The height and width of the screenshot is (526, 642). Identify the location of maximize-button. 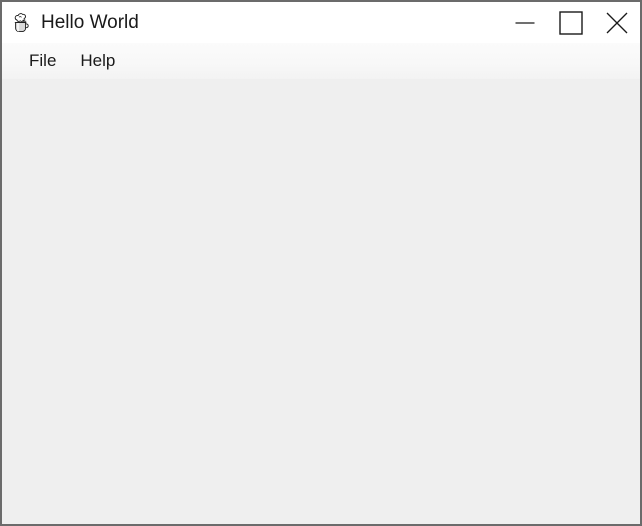
(571, 22).